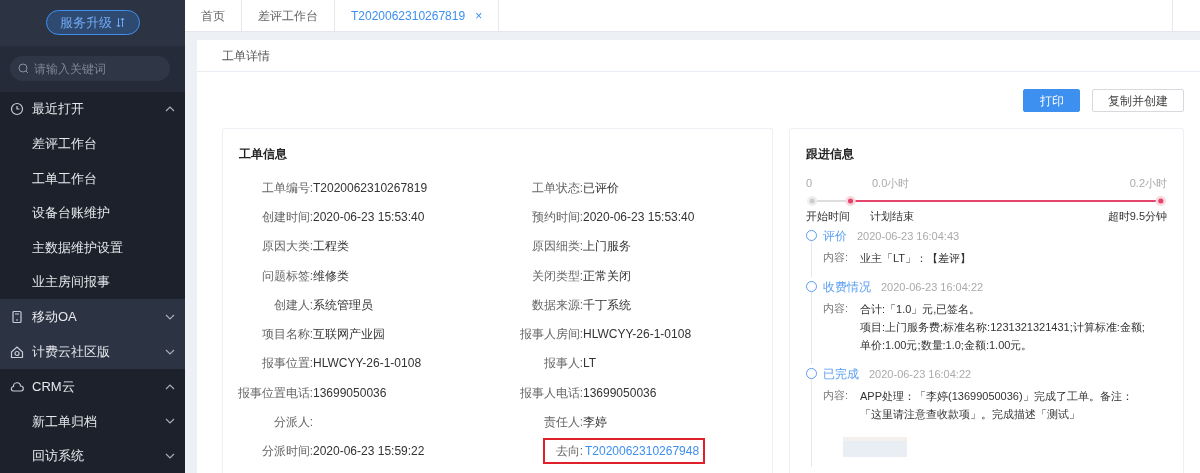 The image size is (1200, 473). I want to click on menu-group-label: 计费云社区版, so click(71, 351).